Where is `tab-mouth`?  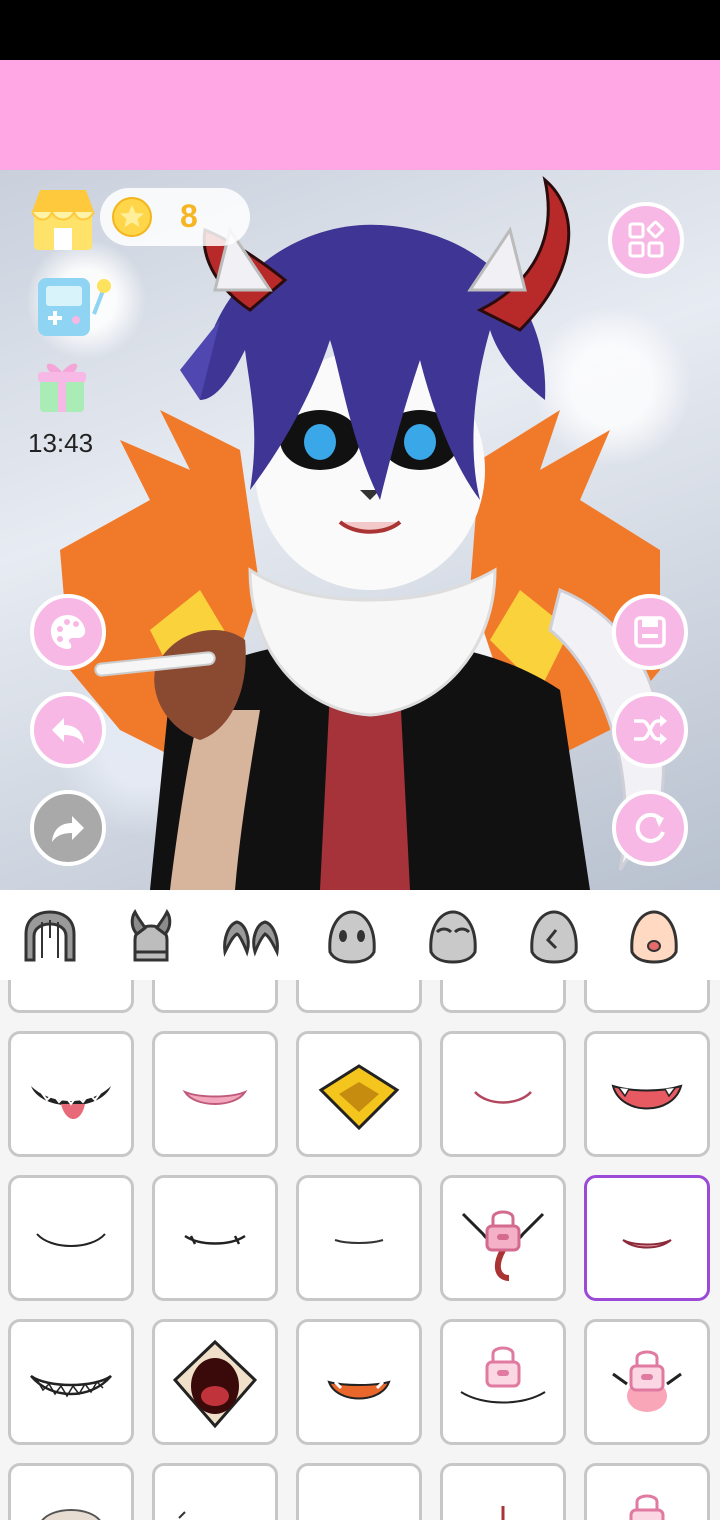
tab-mouth is located at coordinates (654, 936).